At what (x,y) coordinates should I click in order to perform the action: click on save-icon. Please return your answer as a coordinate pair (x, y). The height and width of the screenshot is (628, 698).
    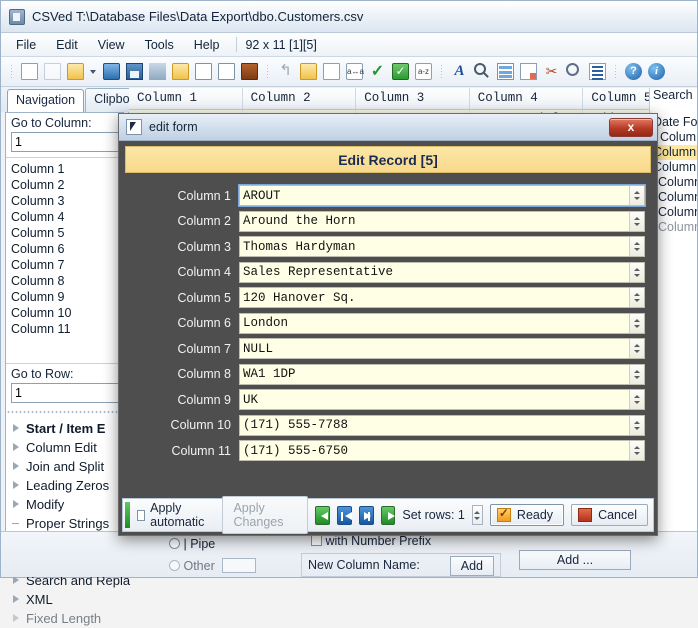
    Looking at the image, I should click on (134, 71).